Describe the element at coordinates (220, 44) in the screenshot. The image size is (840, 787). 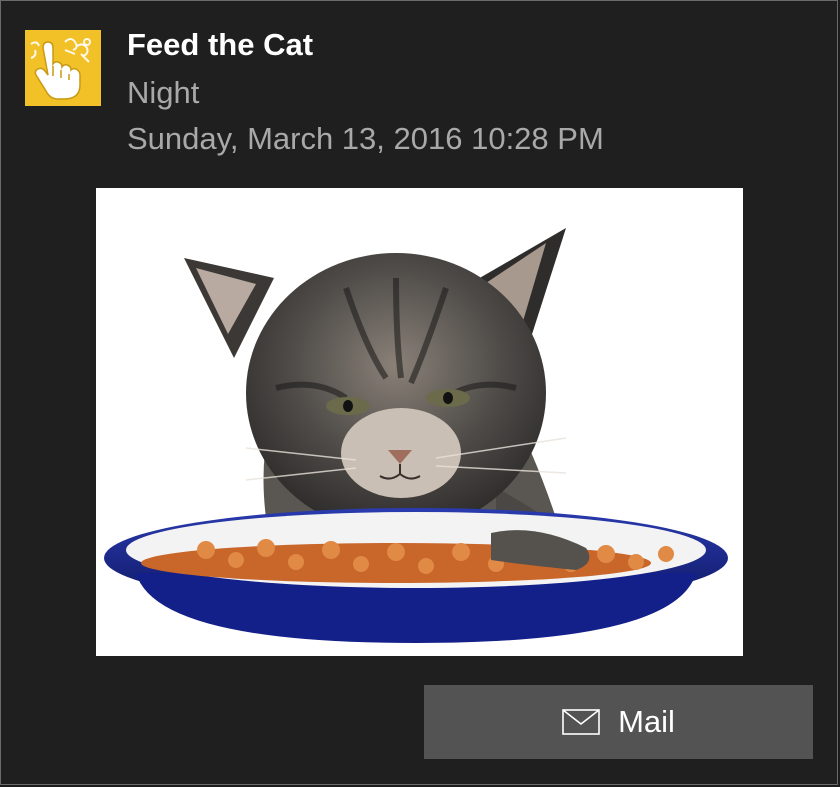
I see `notification-title: Feed the Cat` at that location.